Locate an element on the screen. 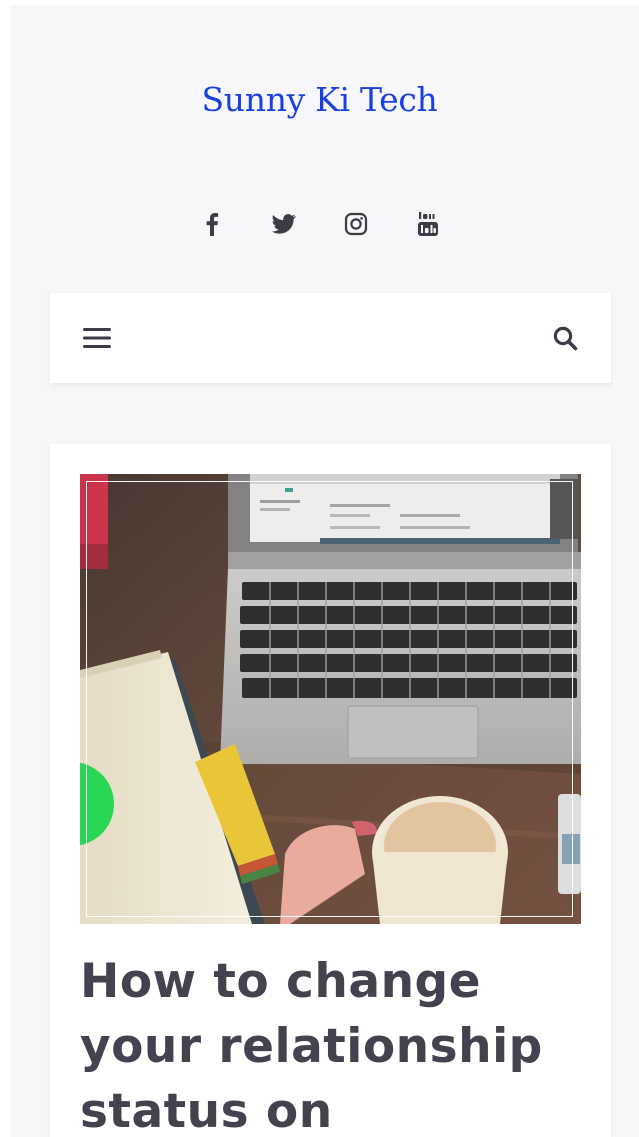 The image size is (639, 1137). twitter-icon is located at coordinates (284, 224).